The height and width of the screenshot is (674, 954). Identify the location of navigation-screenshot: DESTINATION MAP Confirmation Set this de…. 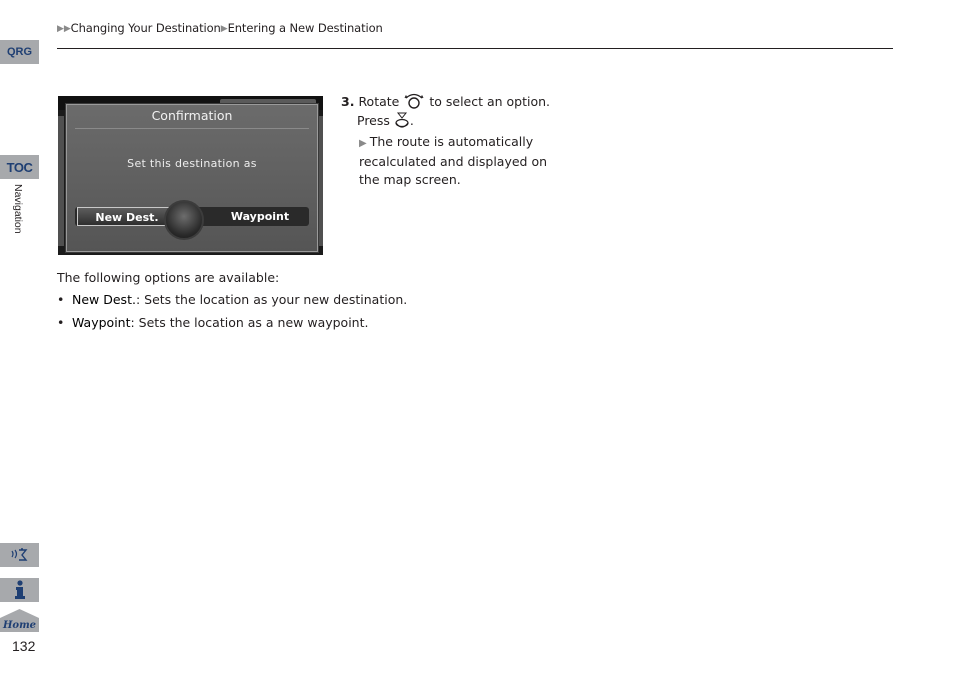
(190, 175).